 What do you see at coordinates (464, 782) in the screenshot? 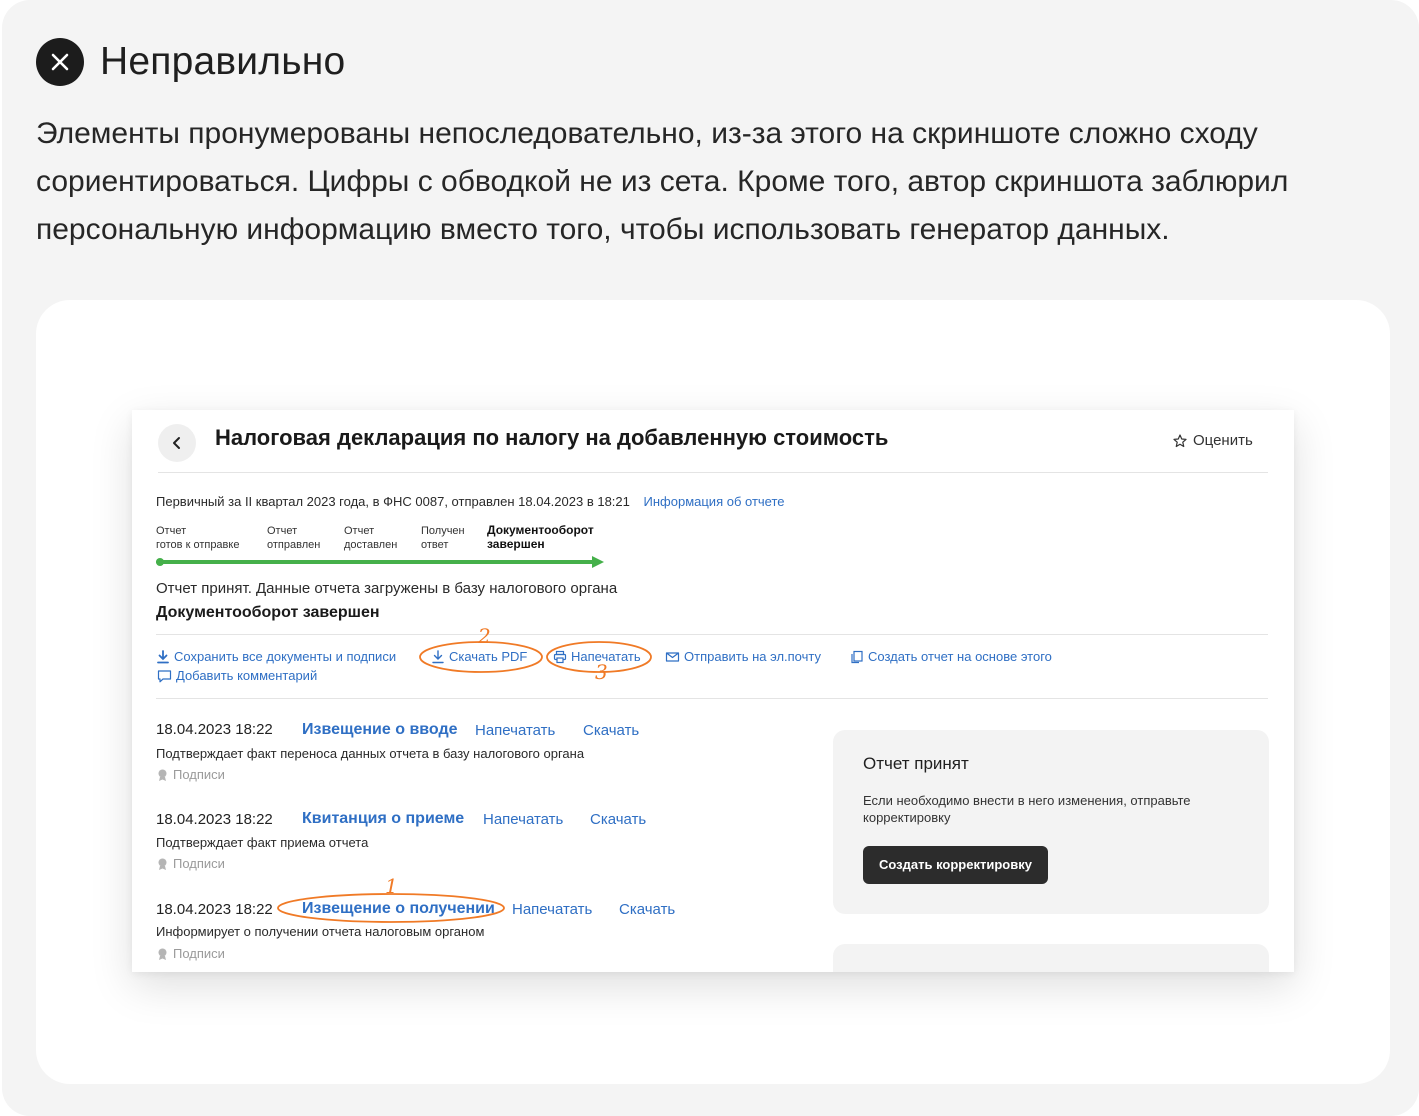
I see `annotation-overlay` at bounding box center [464, 782].